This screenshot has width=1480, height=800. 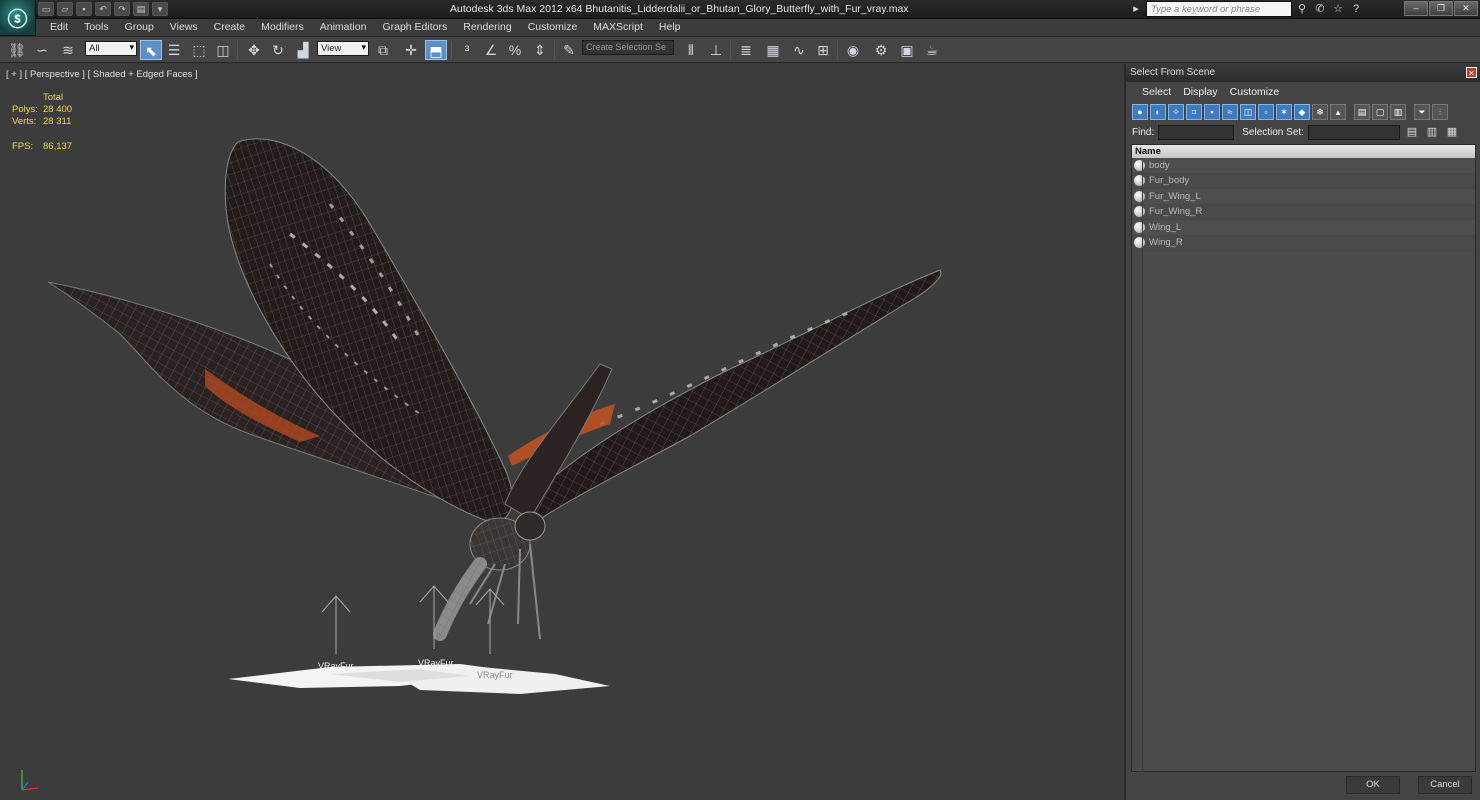 What do you see at coordinates (467, 50) in the screenshot?
I see `snaps-toggle-icon: ³` at bounding box center [467, 50].